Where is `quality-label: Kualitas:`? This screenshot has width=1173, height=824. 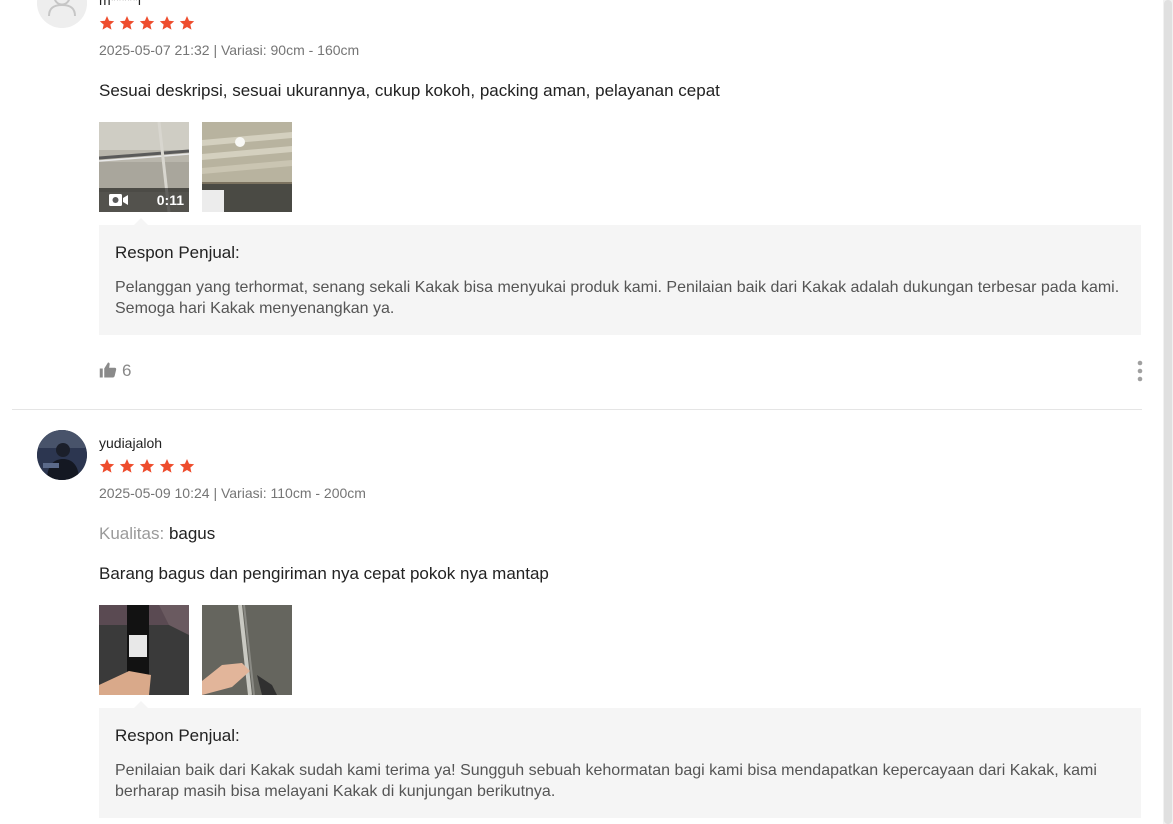
quality-label: Kualitas: is located at coordinates (132, 533).